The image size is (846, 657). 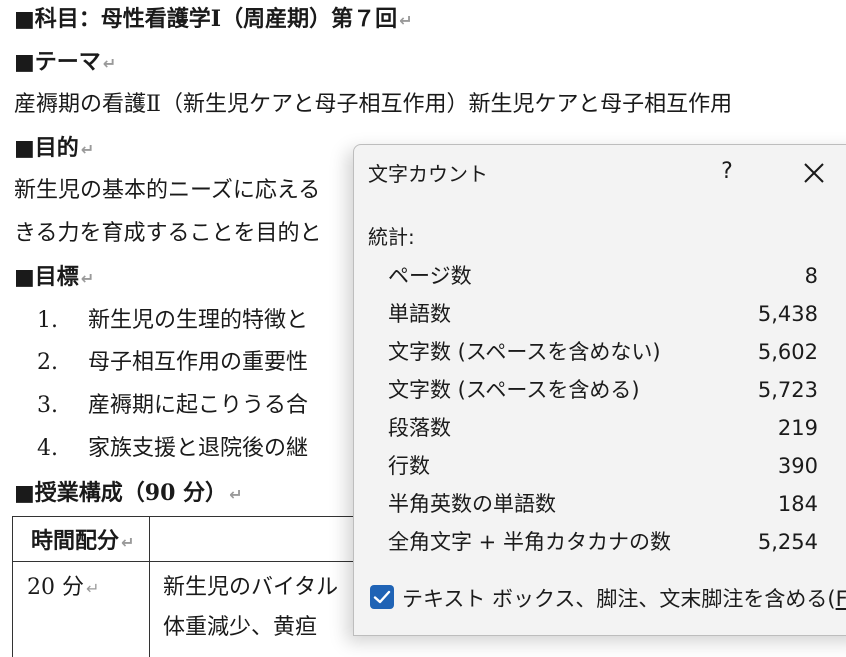 What do you see at coordinates (624, 598) in the screenshot?
I see `include-textboxes-label: テキスト ボックス、脚注、文末脚注を含める(F)` at bounding box center [624, 598].